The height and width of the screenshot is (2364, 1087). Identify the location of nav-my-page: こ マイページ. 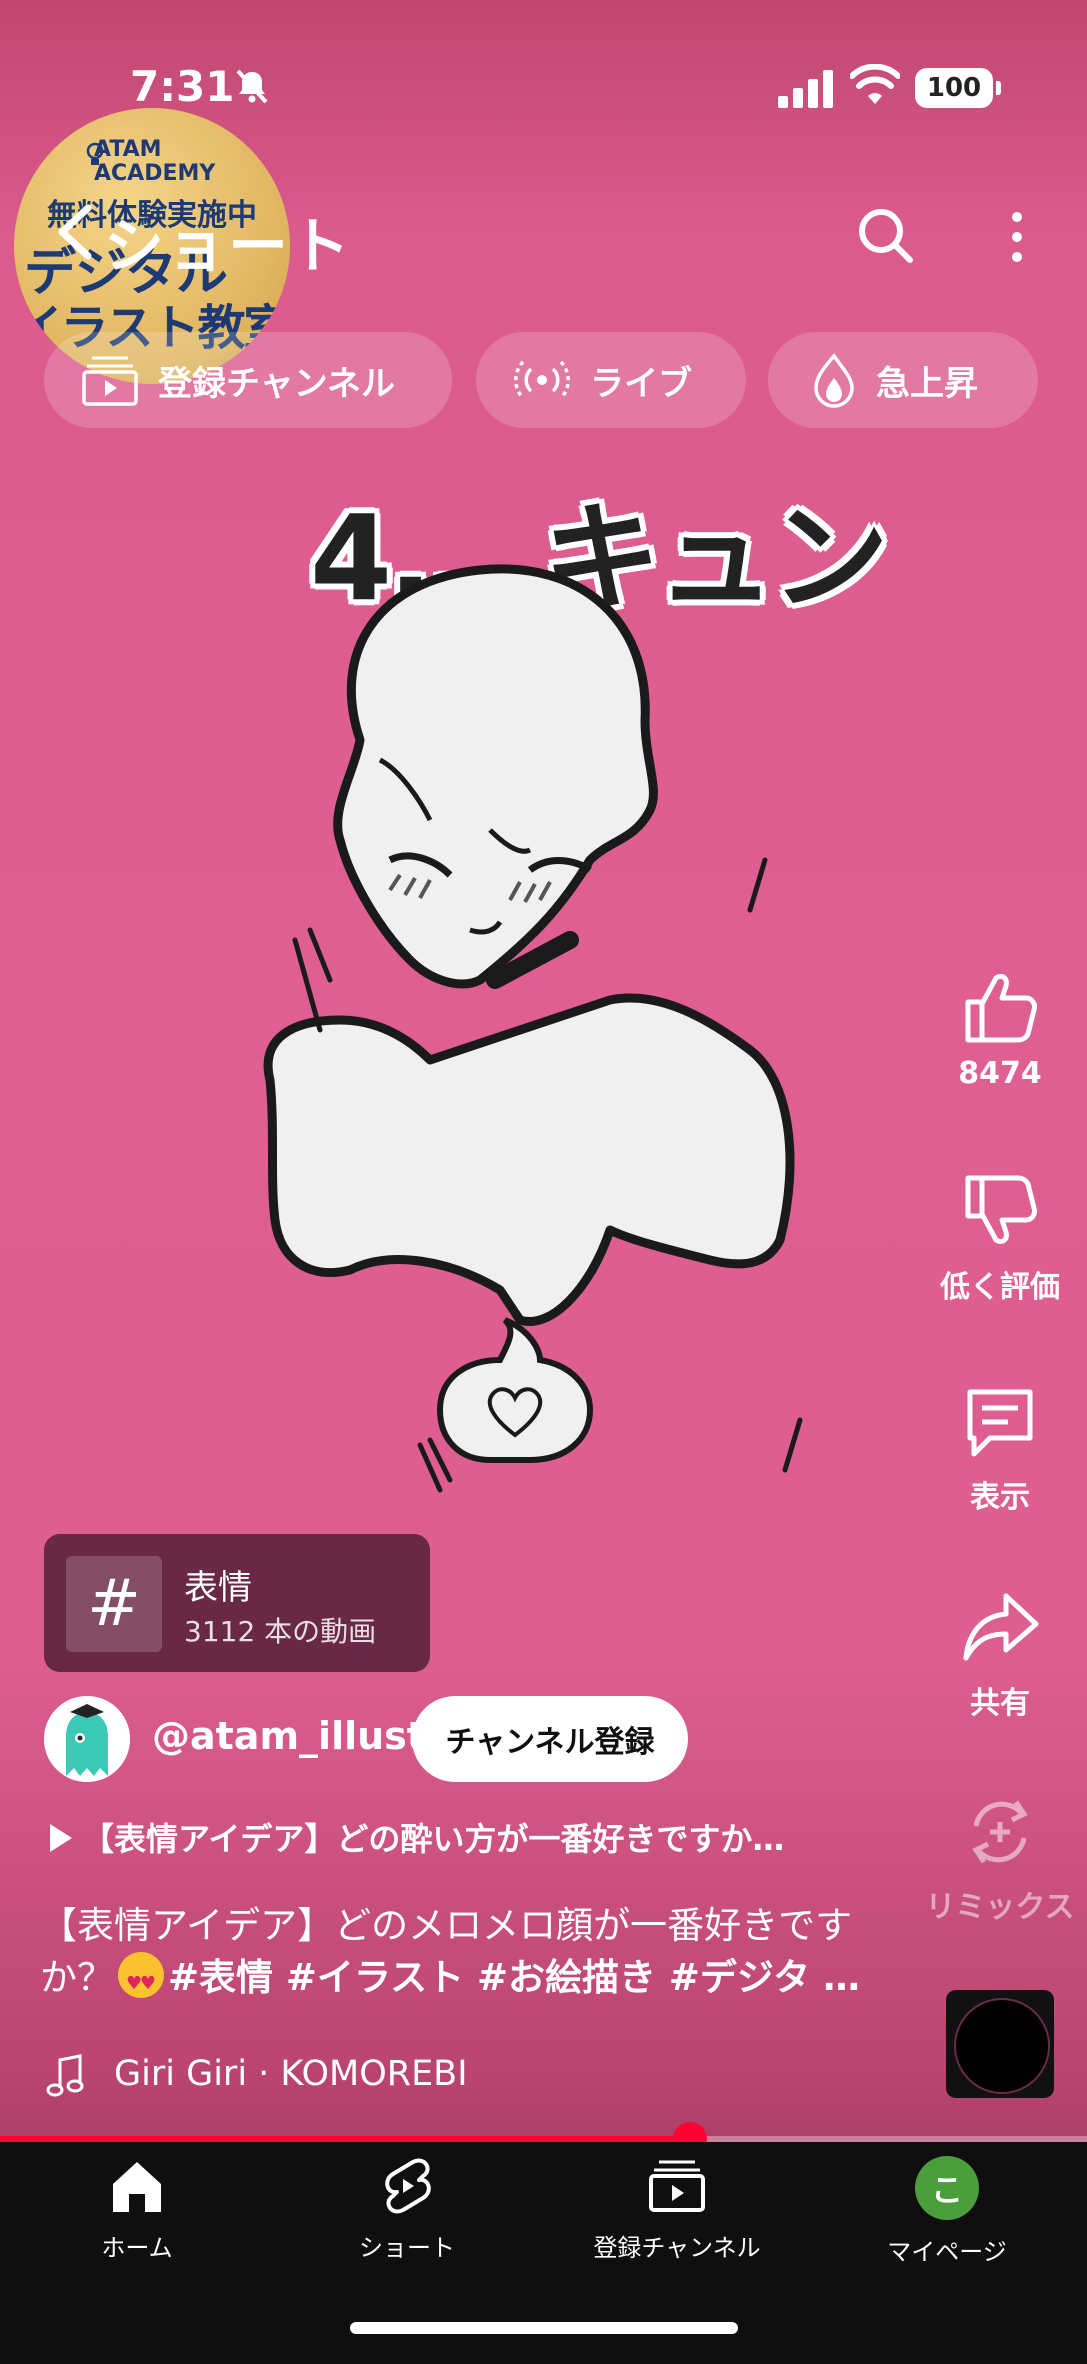
(947, 2211).